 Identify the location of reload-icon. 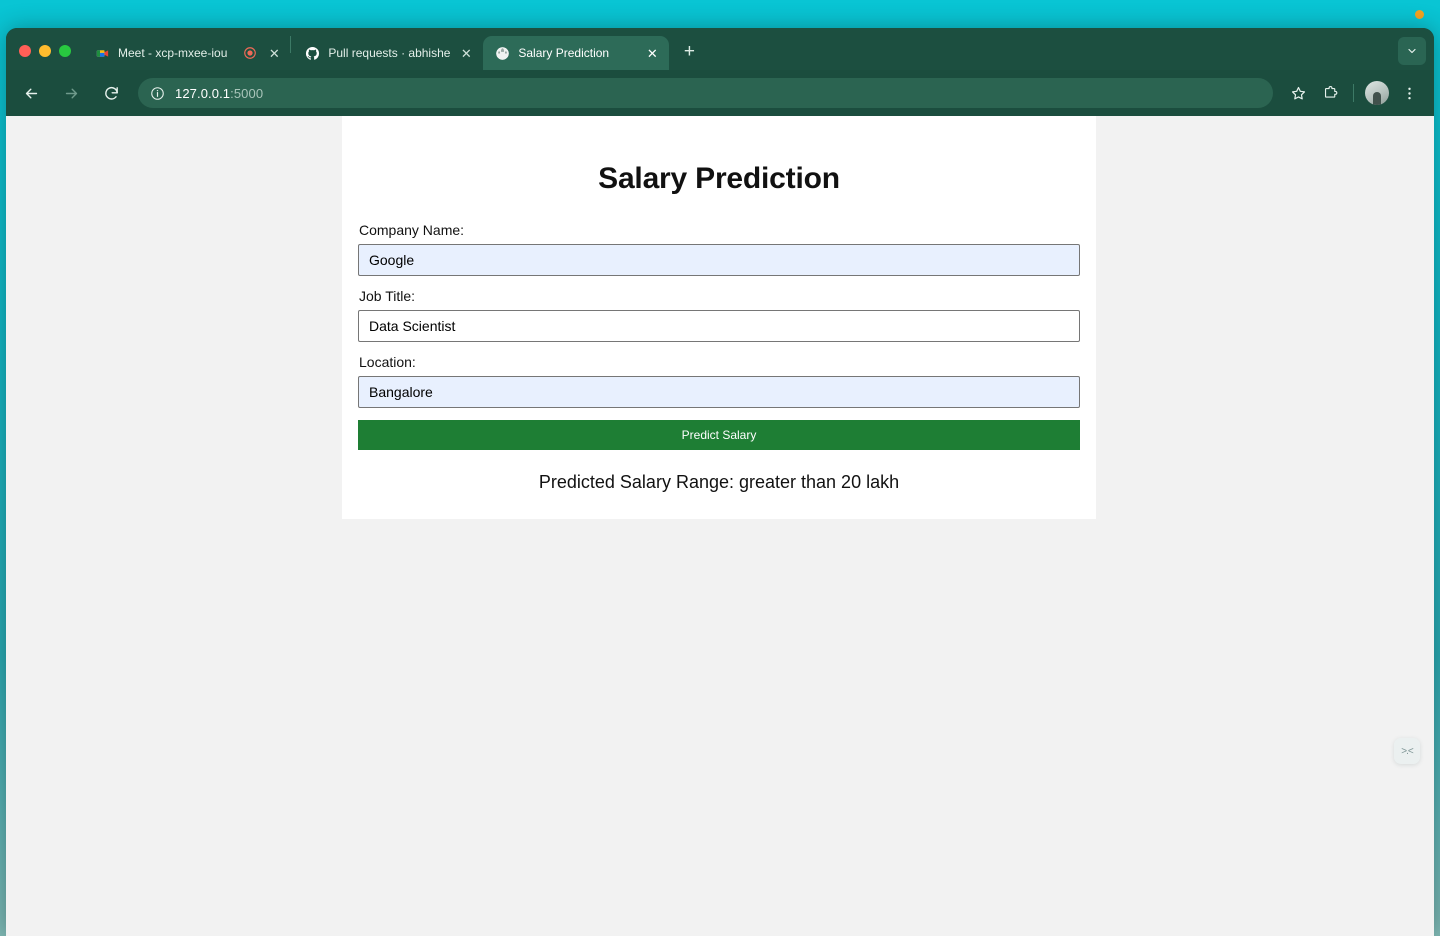
(111, 93).